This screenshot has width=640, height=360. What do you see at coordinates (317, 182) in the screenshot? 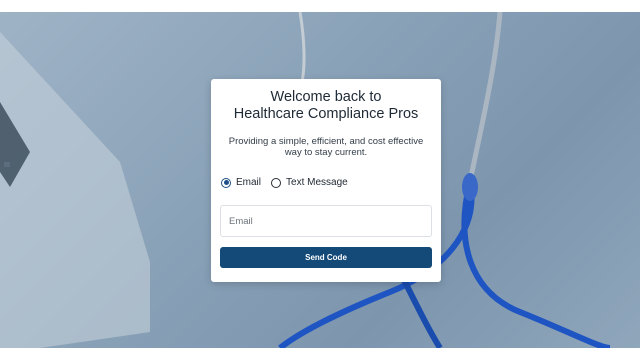
I see `radio-text-message-label: Text Message` at bounding box center [317, 182].